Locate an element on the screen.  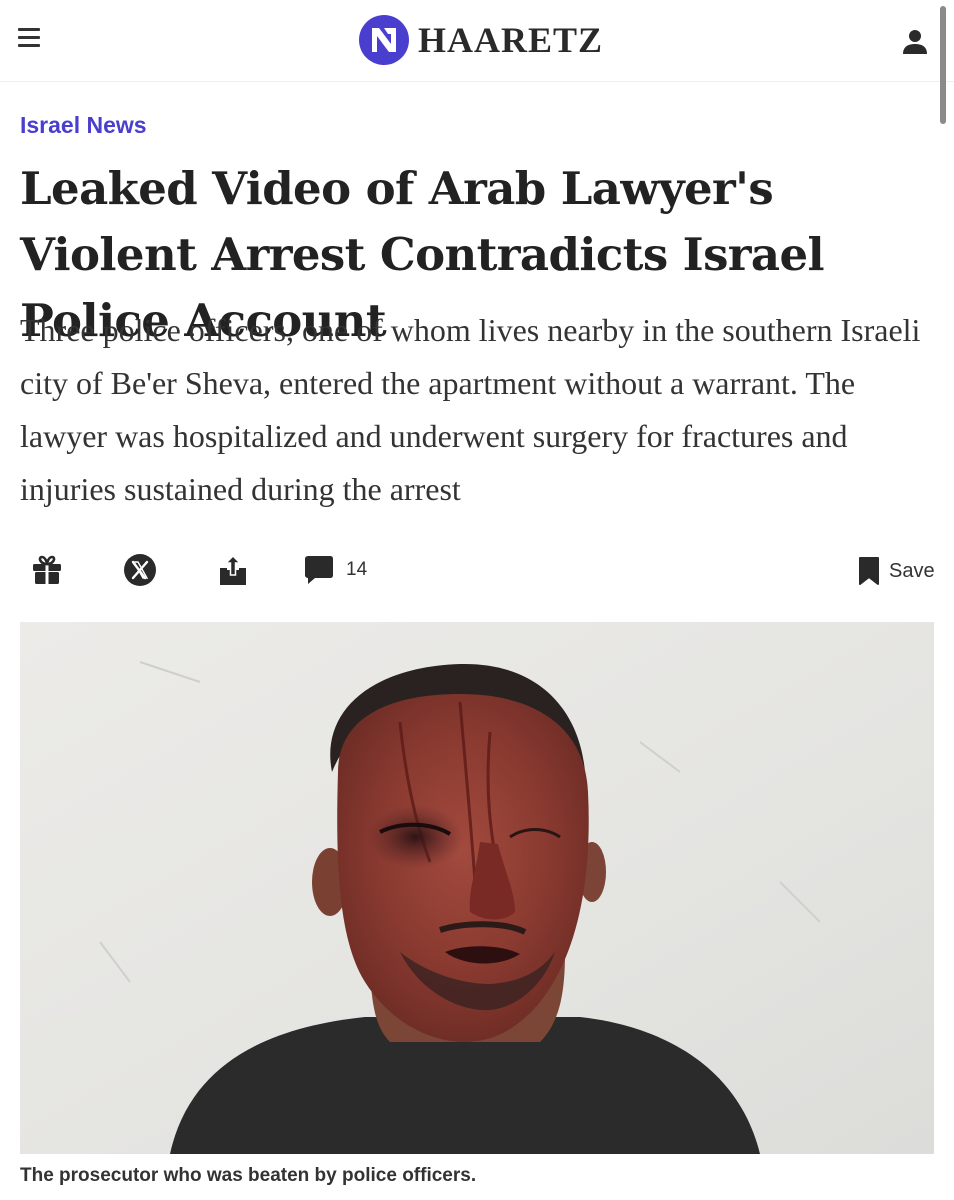
section-link: Israel News is located at coordinates (83, 125).